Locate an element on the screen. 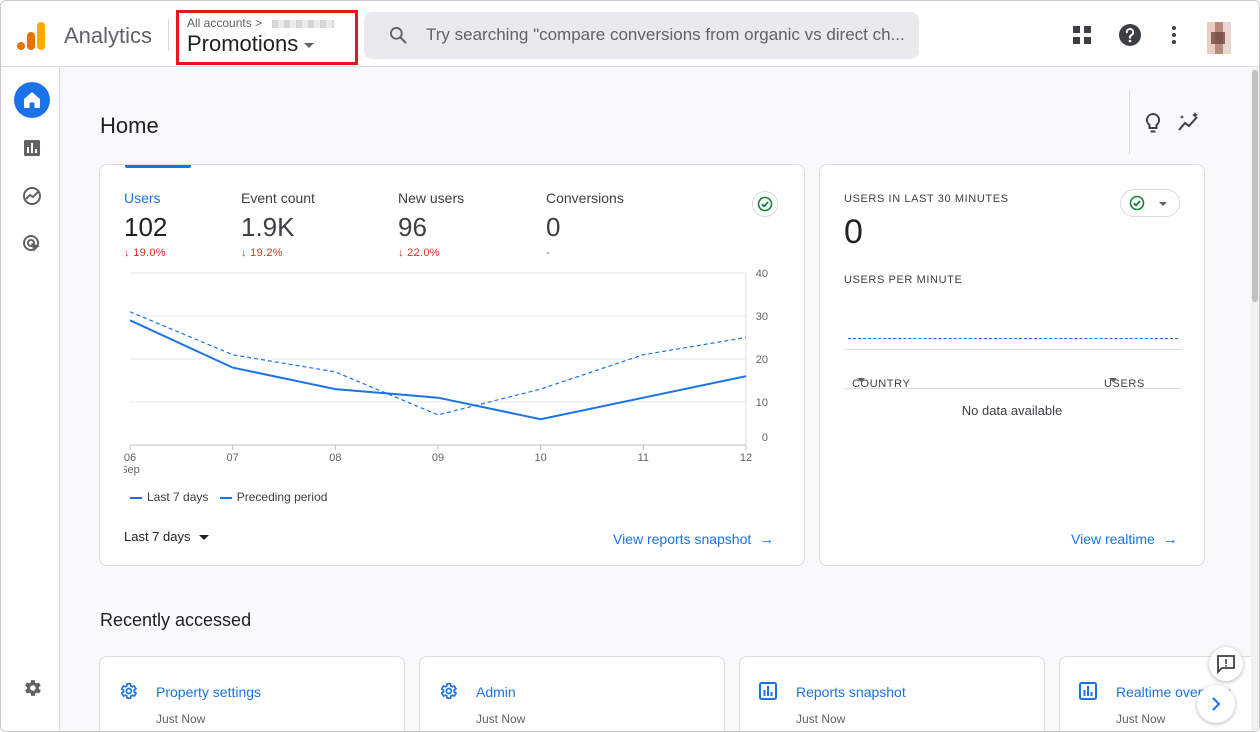  metric-change-value: 22.0% is located at coordinates (423, 253).